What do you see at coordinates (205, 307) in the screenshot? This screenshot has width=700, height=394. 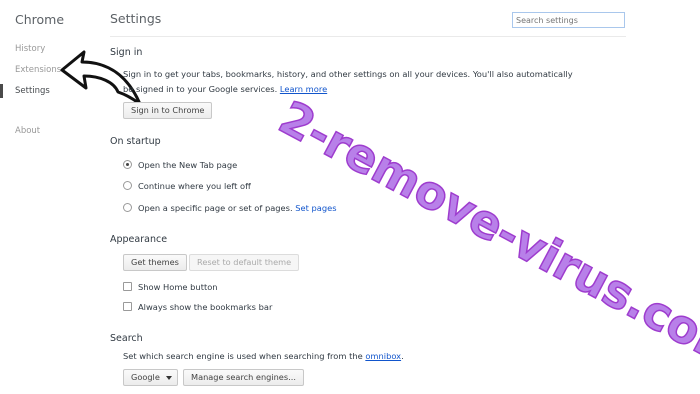 I see `show-bookmarks-label: Always show the bookmarks bar` at bounding box center [205, 307].